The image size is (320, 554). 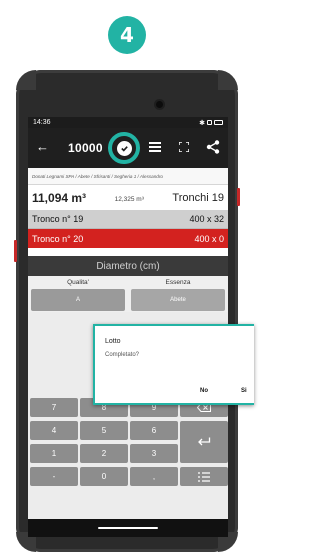 I want to click on row-label: Tronco n° 19, so click(x=58, y=219).